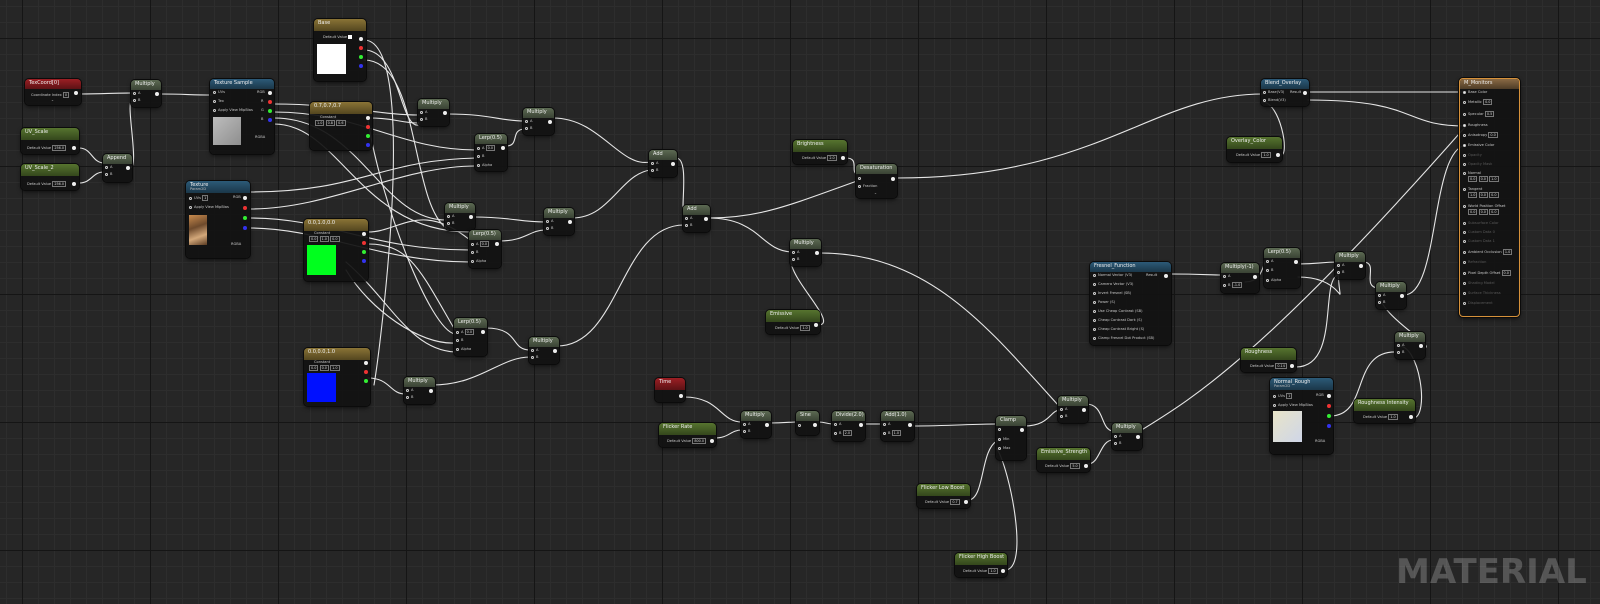  I want to click on roughness-pin: Roughness, so click(1475, 125).